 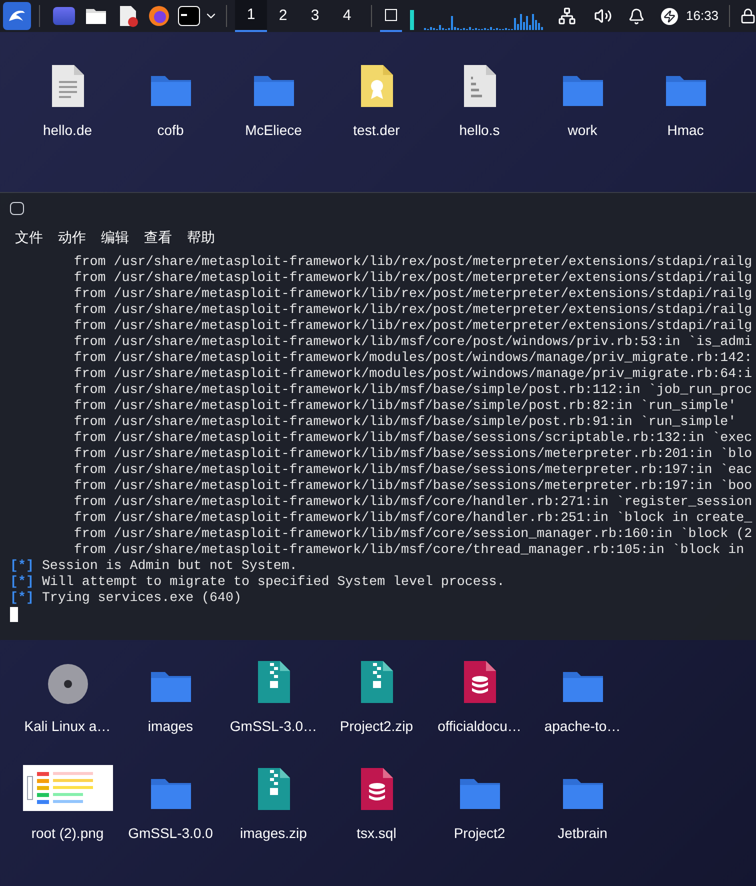 What do you see at coordinates (404, 422) in the screenshot?
I see `terminal-line: from /usr/share/metasploit-framework/lib/msf/base/simple/post.rb:91:in `run_simple'` at bounding box center [404, 422].